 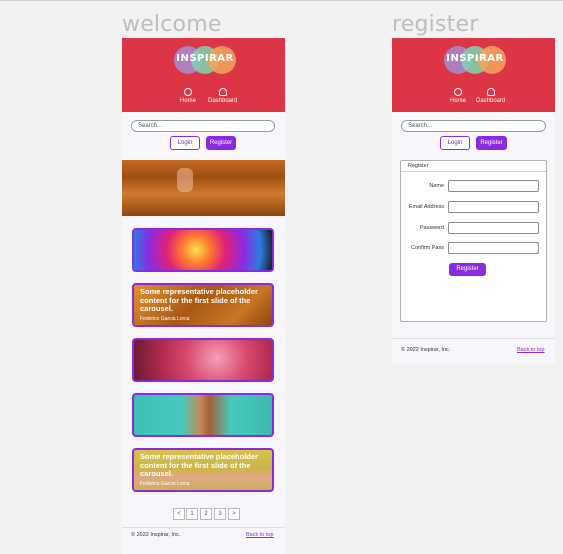 What do you see at coordinates (234, 514) in the screenshot?
I see `pagination-next: >` at bounding box center [234, 514].